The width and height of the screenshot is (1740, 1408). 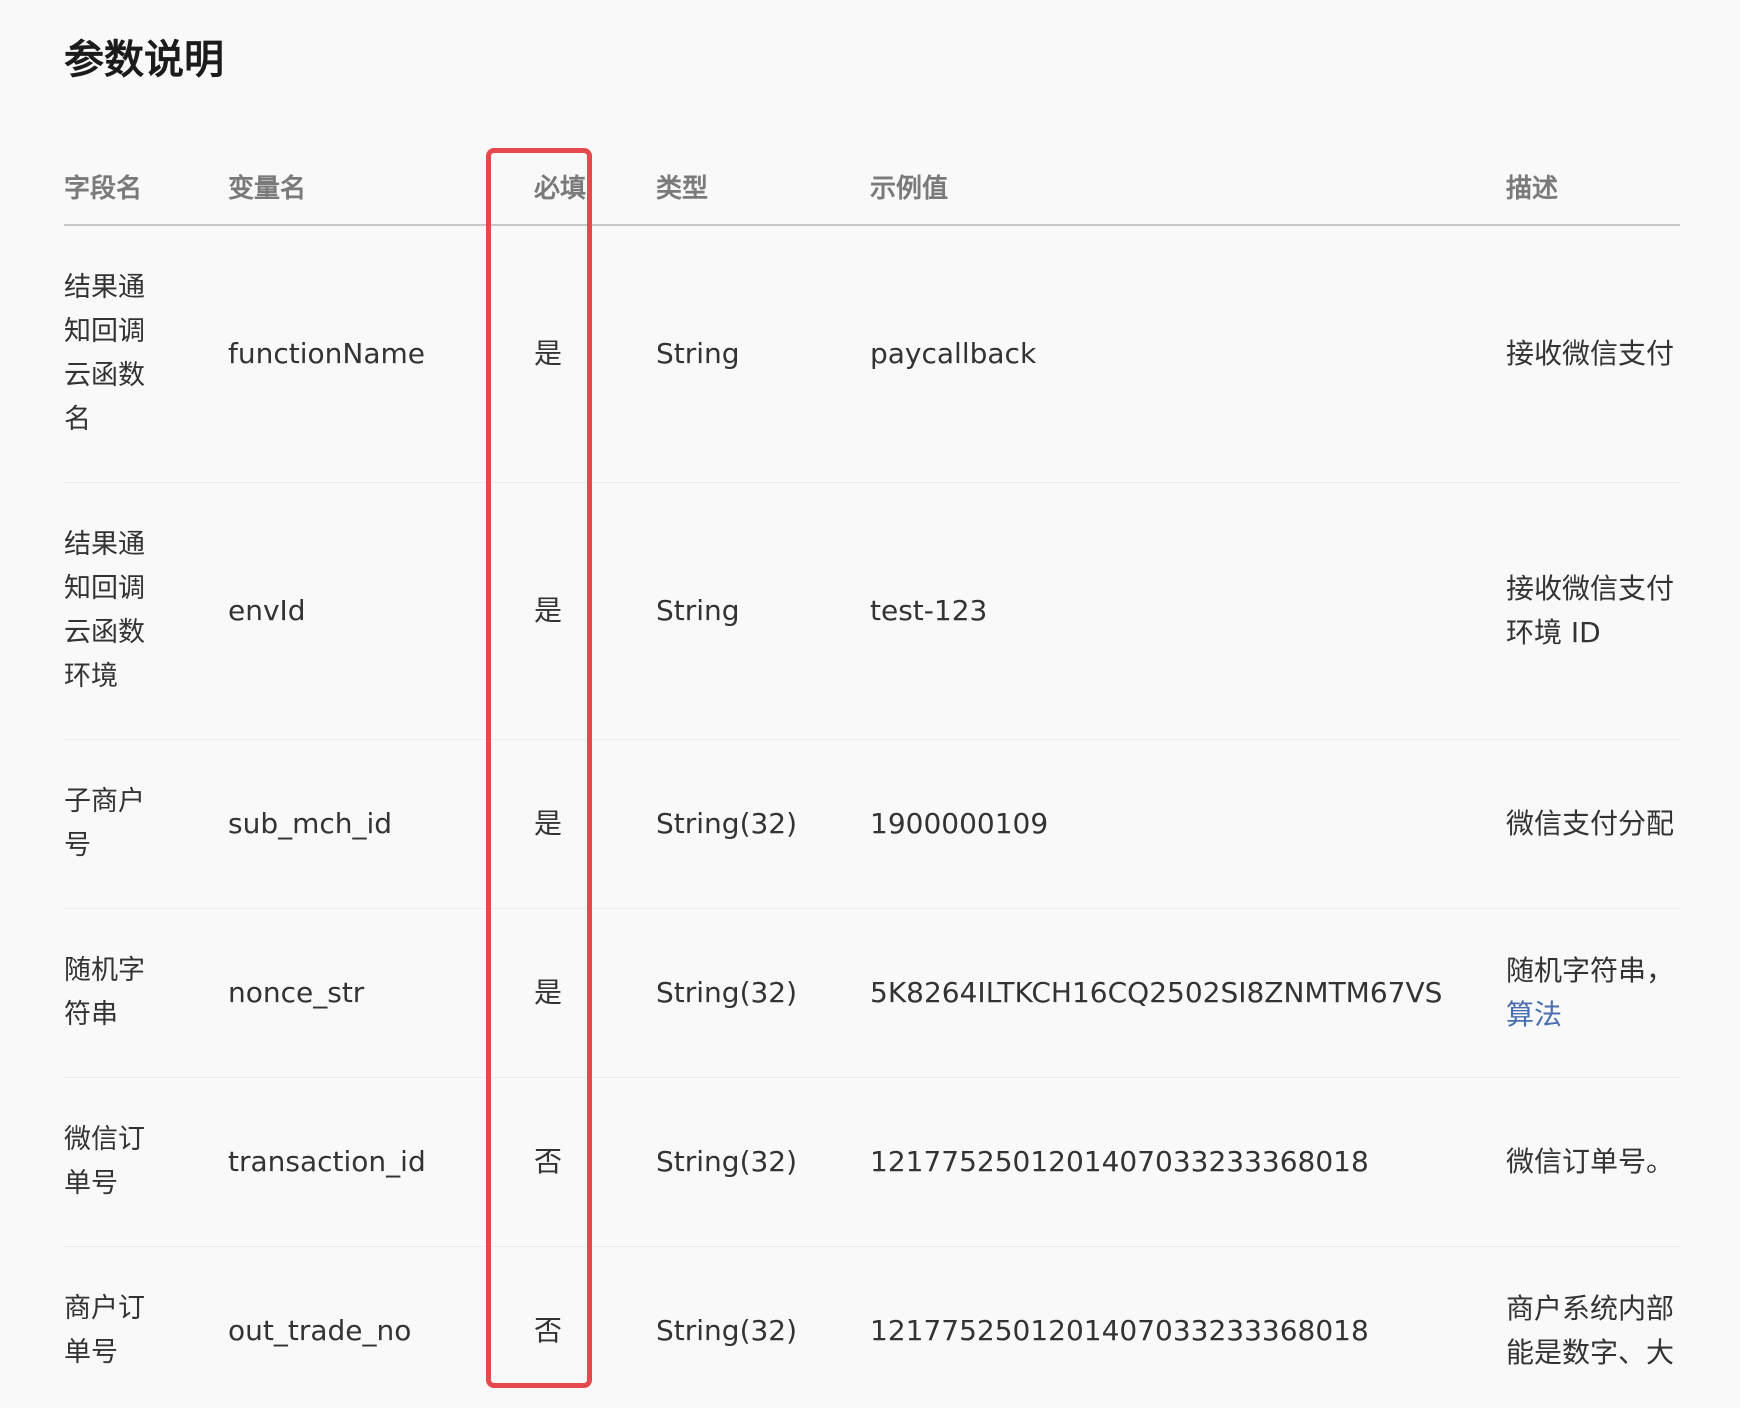 I want to click on cell-variable-name: nonce_str, so click(x=374, y=993).